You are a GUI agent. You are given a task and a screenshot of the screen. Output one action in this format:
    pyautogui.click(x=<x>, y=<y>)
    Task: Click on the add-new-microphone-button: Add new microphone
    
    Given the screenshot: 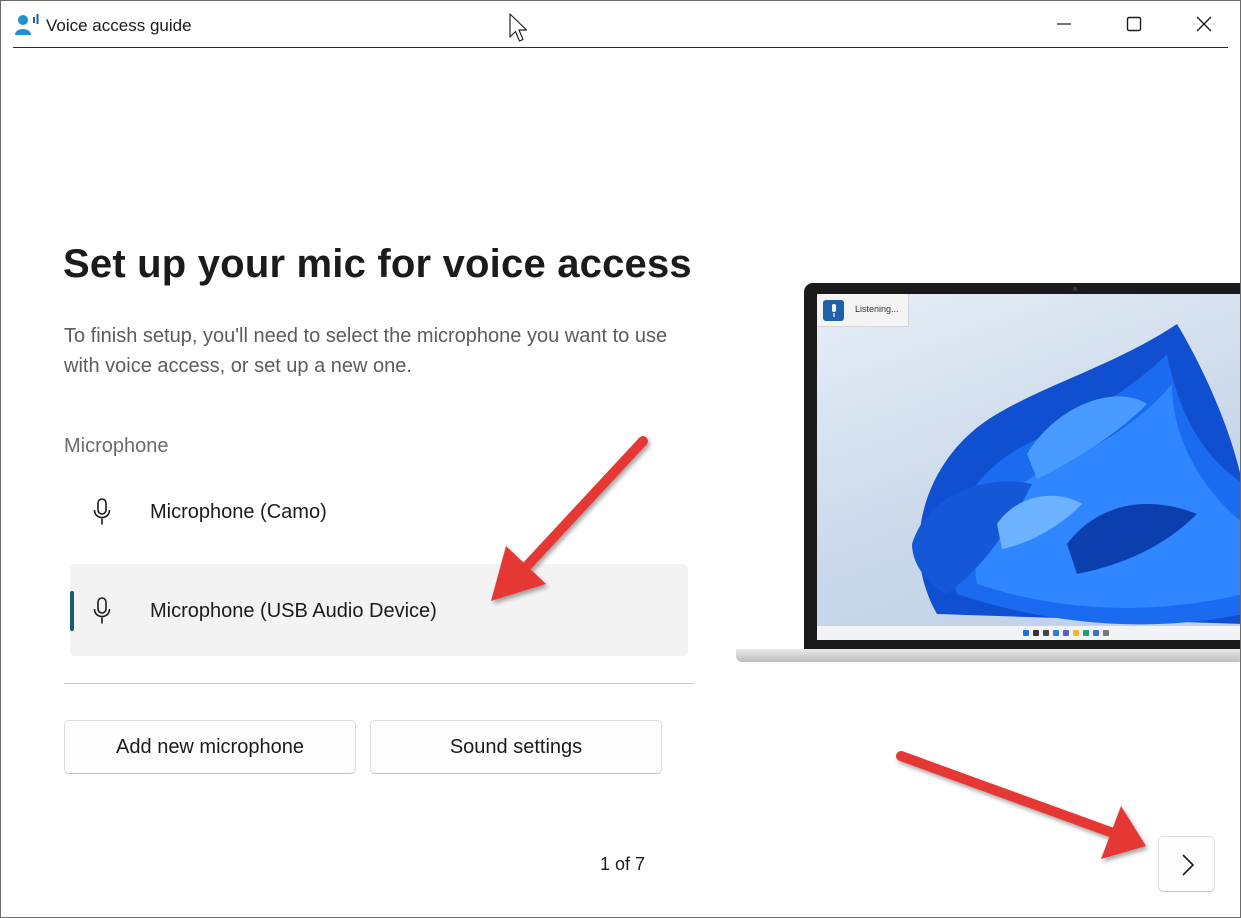 What is the action you would take?
    pyautogui.click(x=210, y=747)
    